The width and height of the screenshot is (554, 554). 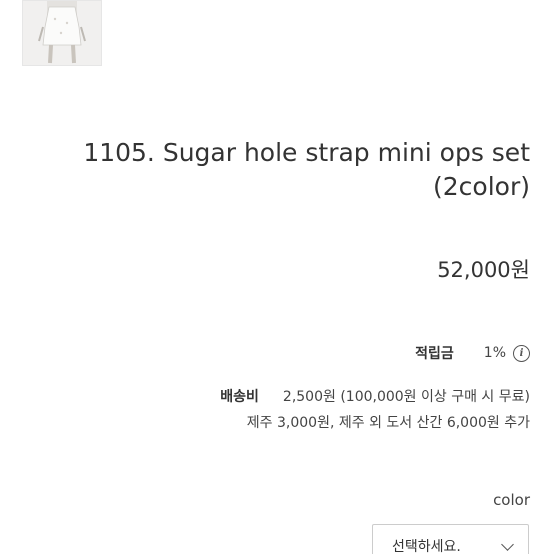 What do you see at coordinates (483, 270) in the screenshot?
I see `product-price: 52,000원` at bounding box center [483, 270].